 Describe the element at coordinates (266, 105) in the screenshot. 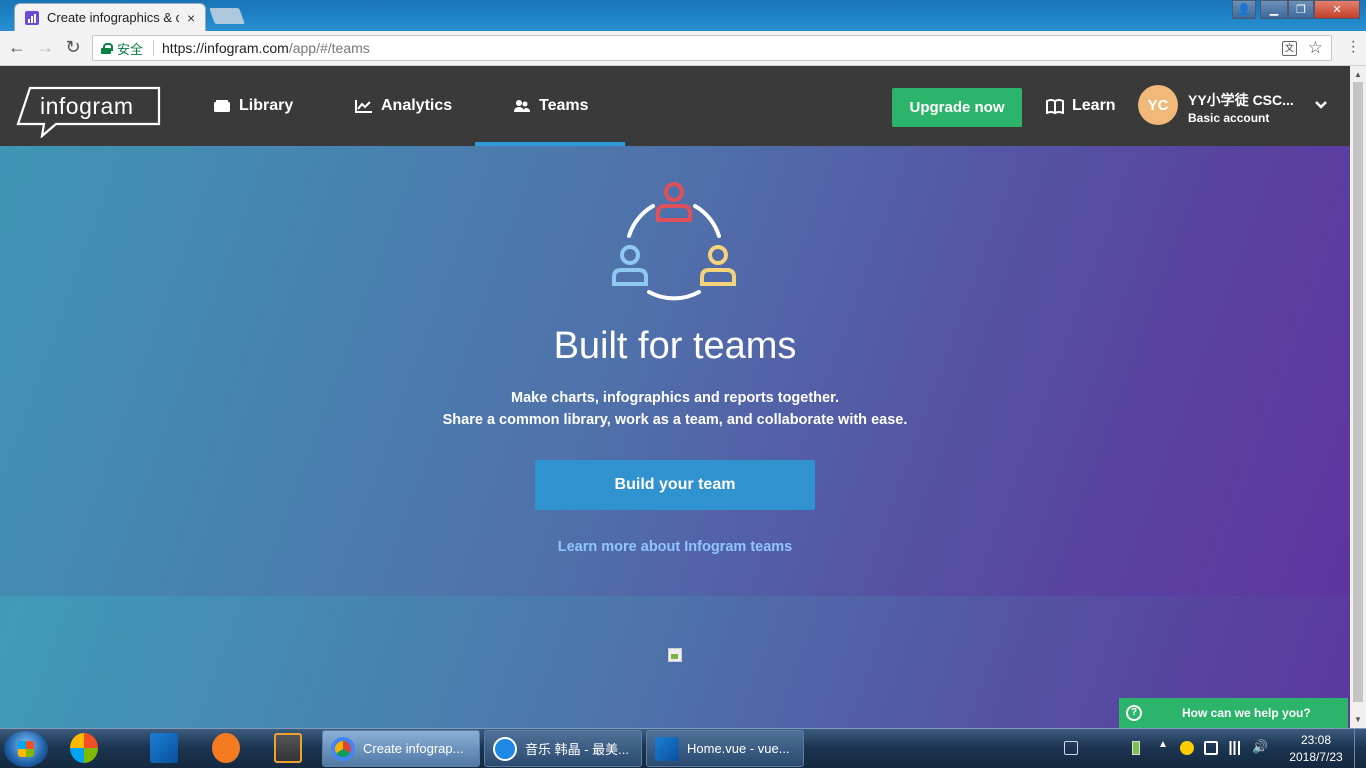

I see `nav-library-label: Library` at that location.